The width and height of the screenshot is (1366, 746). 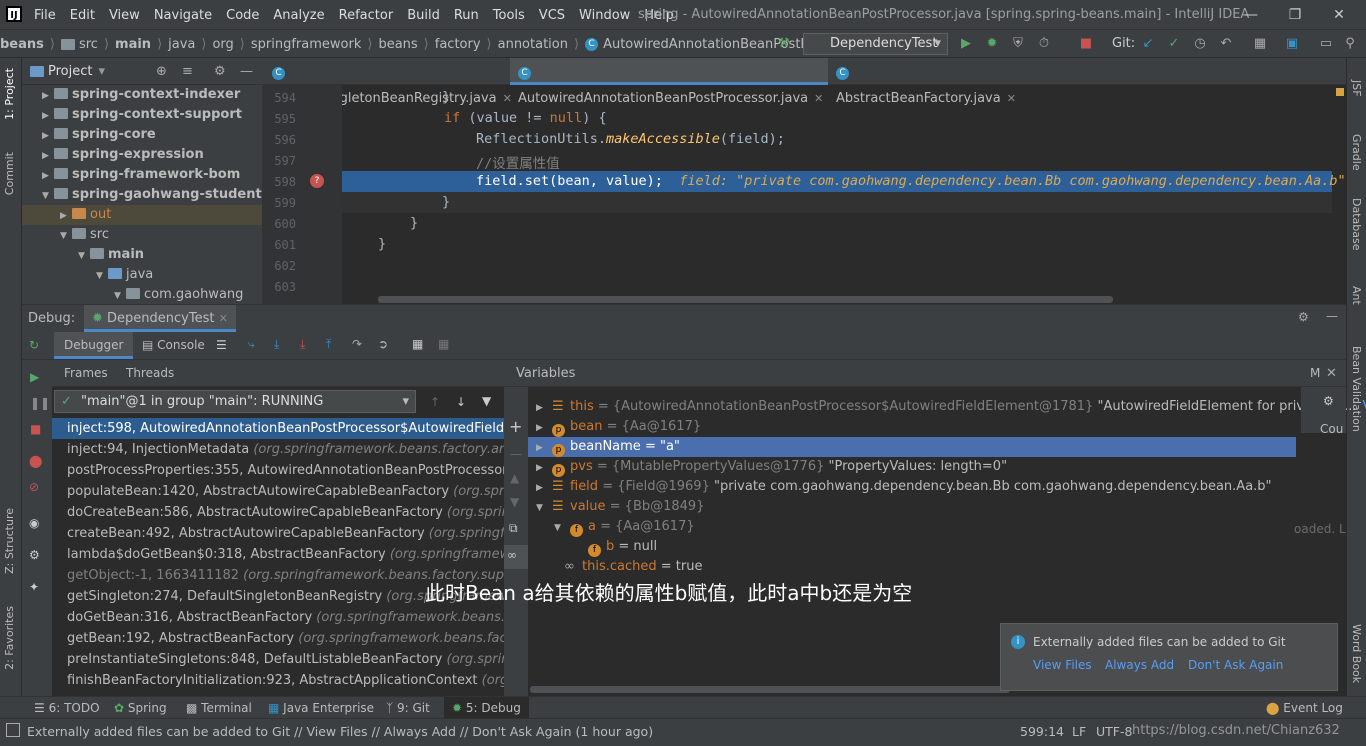 What do you see at coordinates (183, 15) in the screenshot?
I see `menu-navigate: Navigate` at bounding box center [183, 15].